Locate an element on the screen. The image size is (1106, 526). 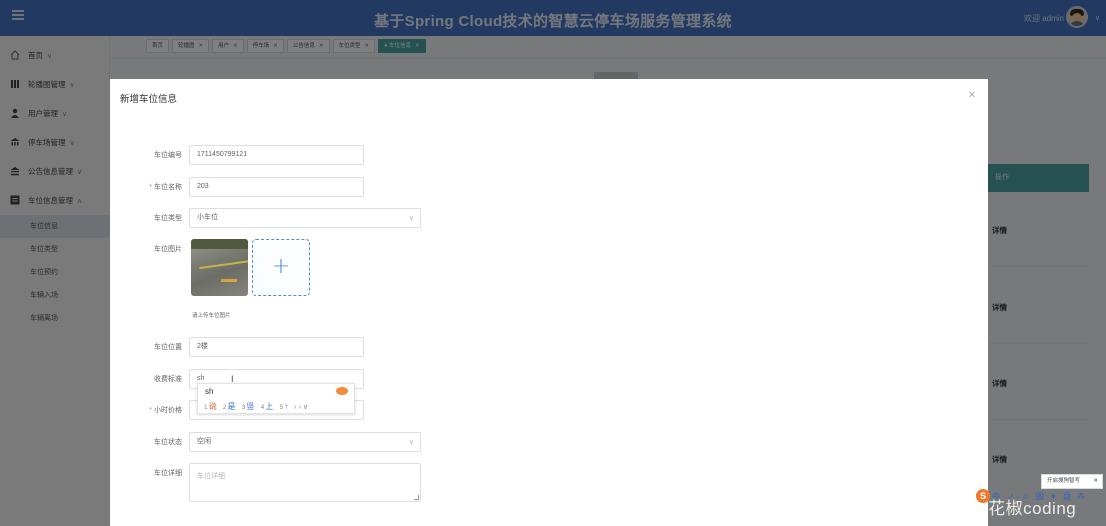
ime-candidate: 1说 is located at coordinates (210, 406).